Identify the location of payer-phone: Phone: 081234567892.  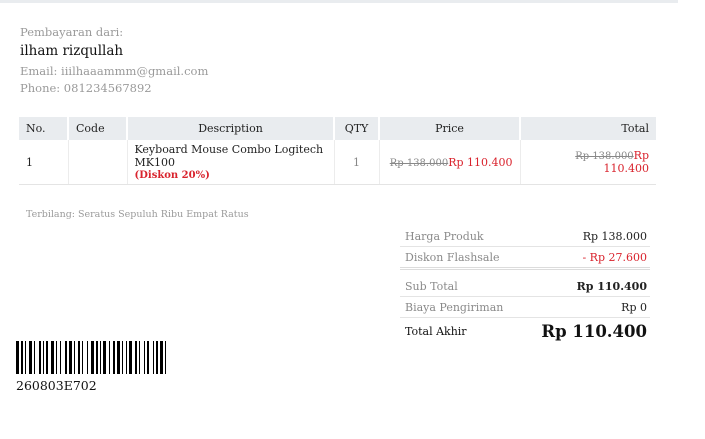
(86, 88).